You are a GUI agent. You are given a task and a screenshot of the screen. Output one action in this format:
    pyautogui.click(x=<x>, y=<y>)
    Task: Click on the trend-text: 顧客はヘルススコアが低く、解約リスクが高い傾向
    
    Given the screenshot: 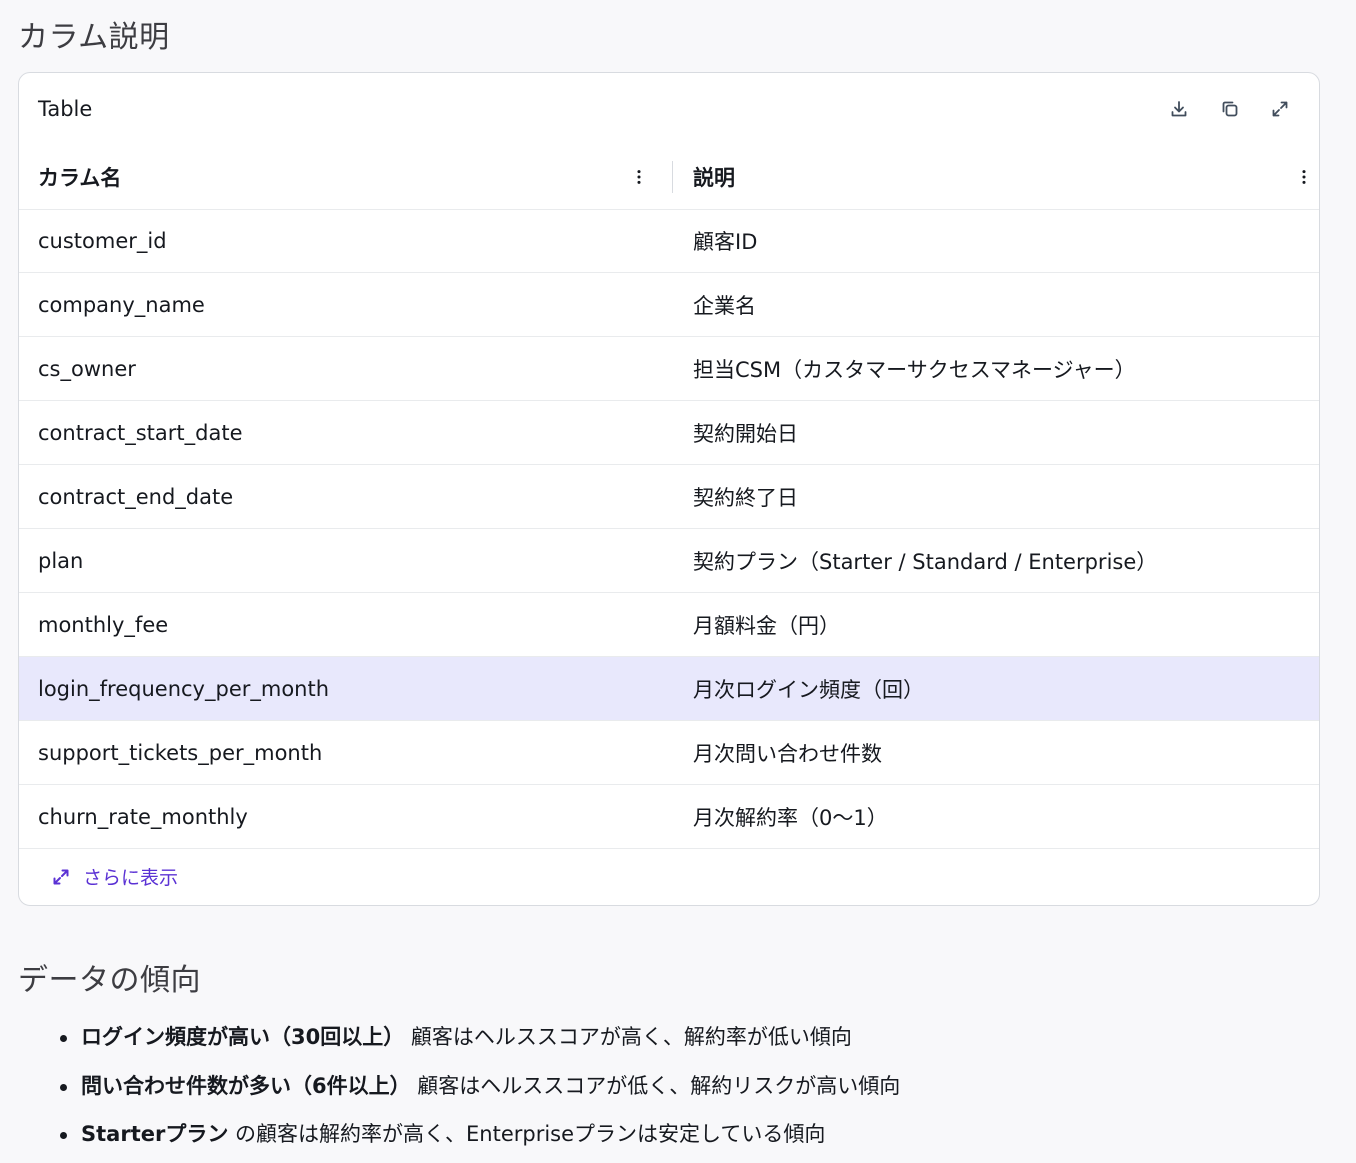 What is the action you would take?
    pyautogui.click(x=655, y=1085)
    